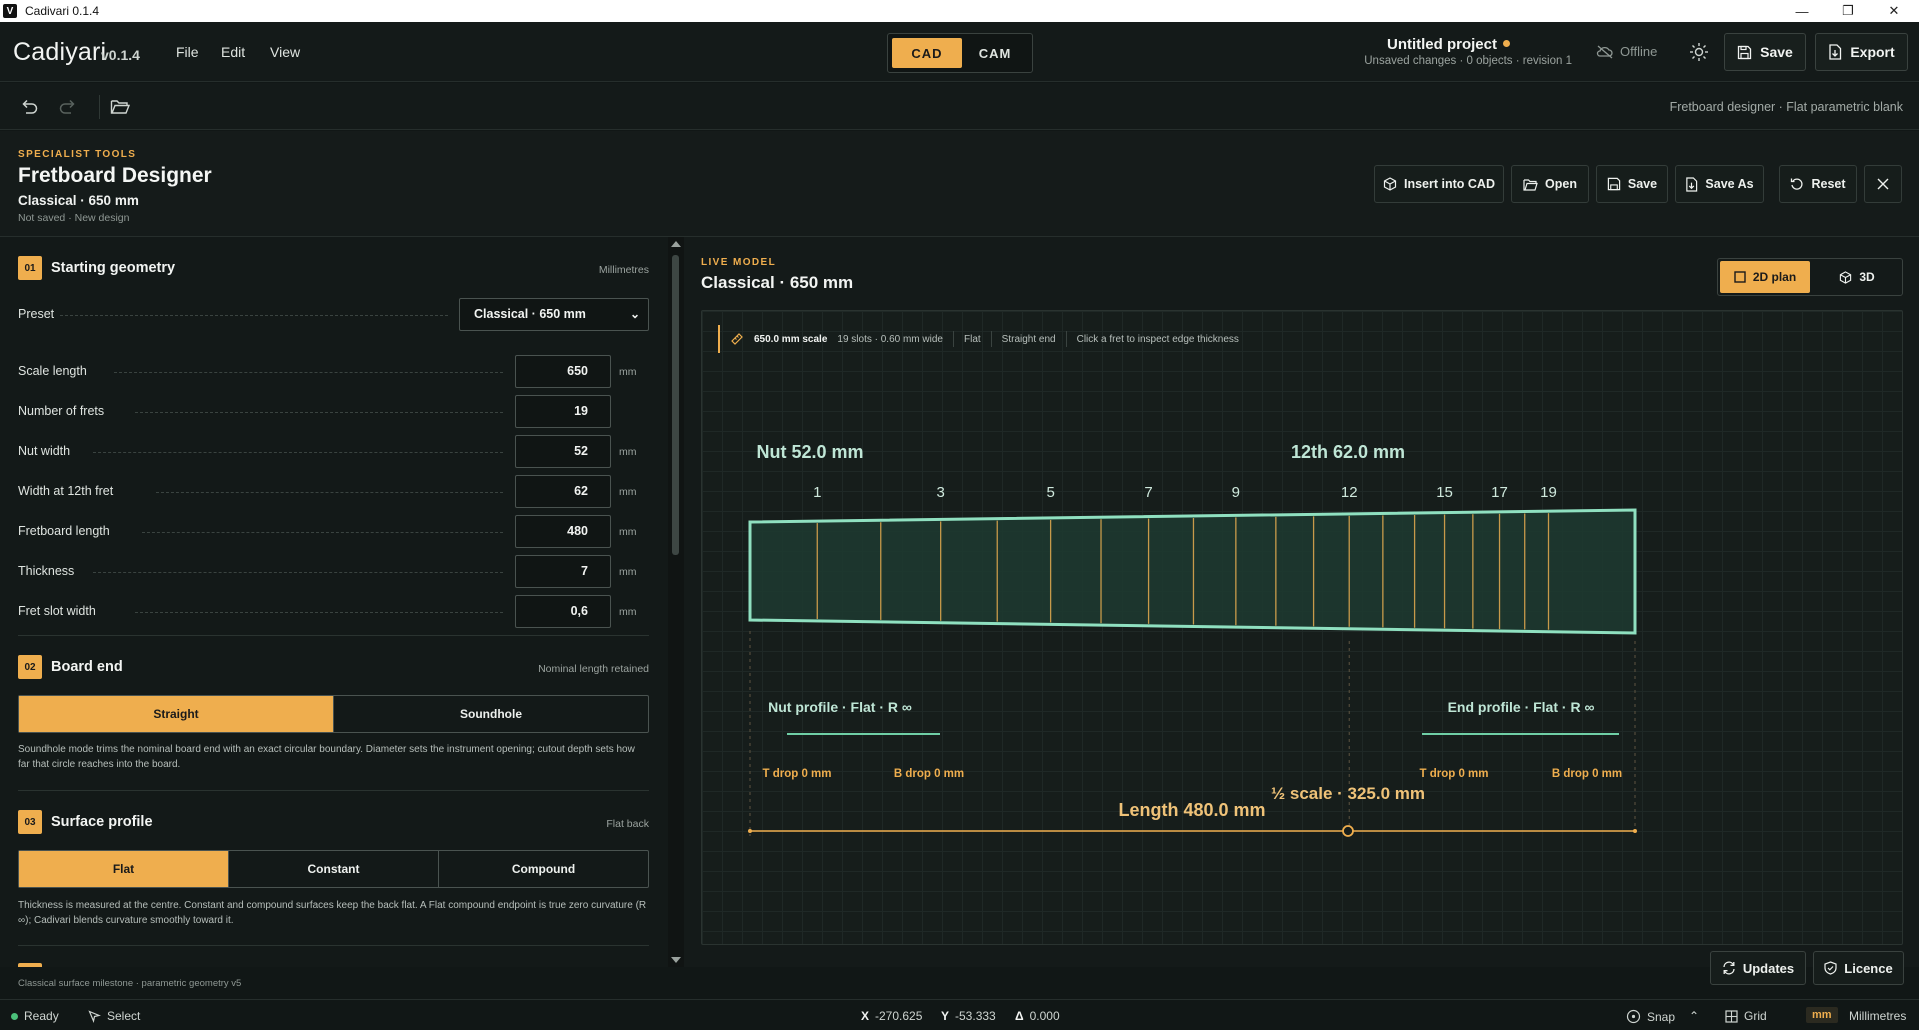 This screenshot has width=1919, height=1030. What do you see at coordinates (233, 52) in the screenshot?
I see `menu-edit: Edit` at bounding box center [233, 52].